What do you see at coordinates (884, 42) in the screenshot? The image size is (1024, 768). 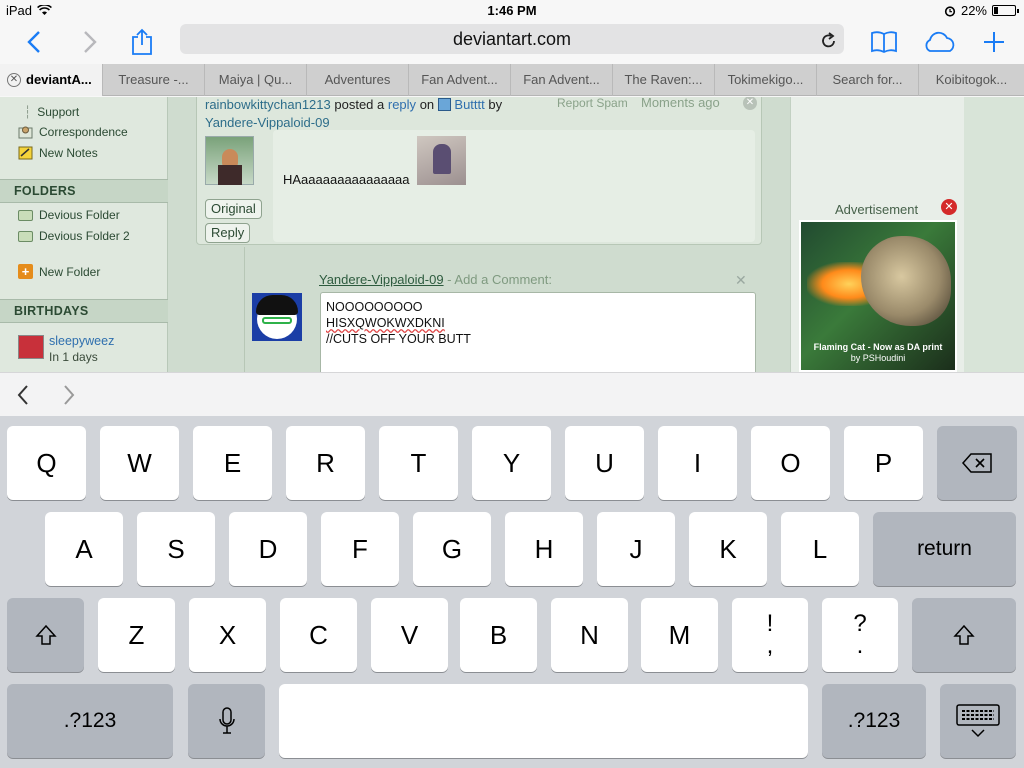 I see `bookmarks-button` at bounding box center [884, 42].